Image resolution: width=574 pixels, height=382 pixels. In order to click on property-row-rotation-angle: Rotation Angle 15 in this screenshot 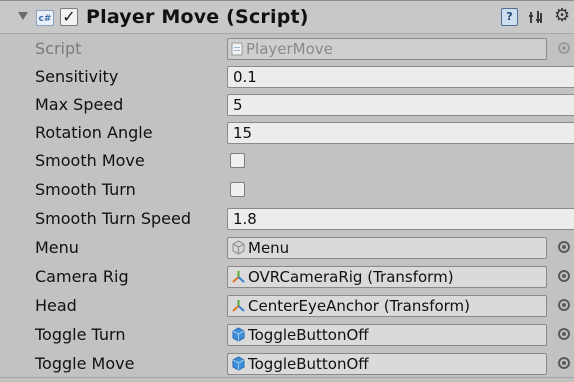, I will do `click(287, 133)`.